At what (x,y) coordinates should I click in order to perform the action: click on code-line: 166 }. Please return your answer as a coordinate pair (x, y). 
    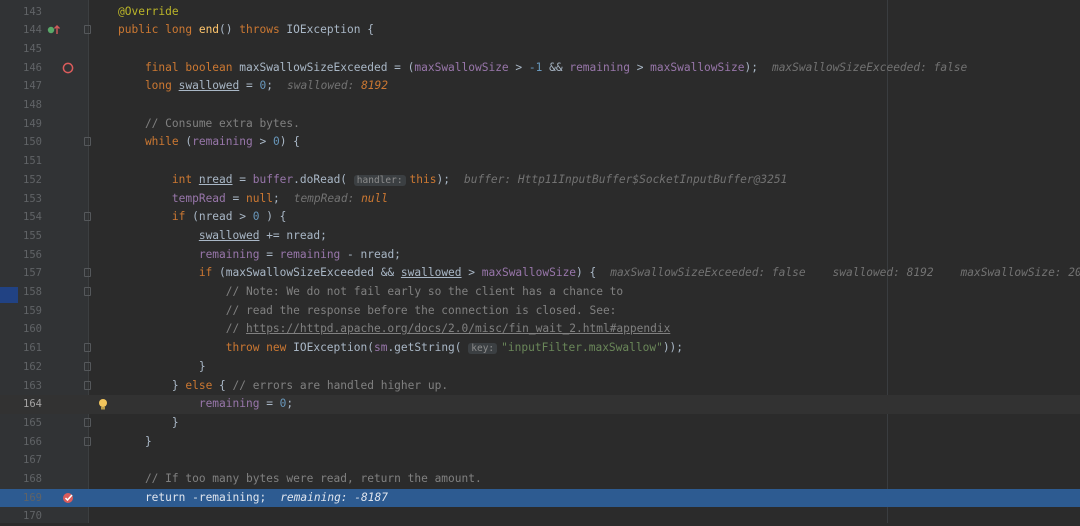
    Looking at the image, I should click on (540, 442).